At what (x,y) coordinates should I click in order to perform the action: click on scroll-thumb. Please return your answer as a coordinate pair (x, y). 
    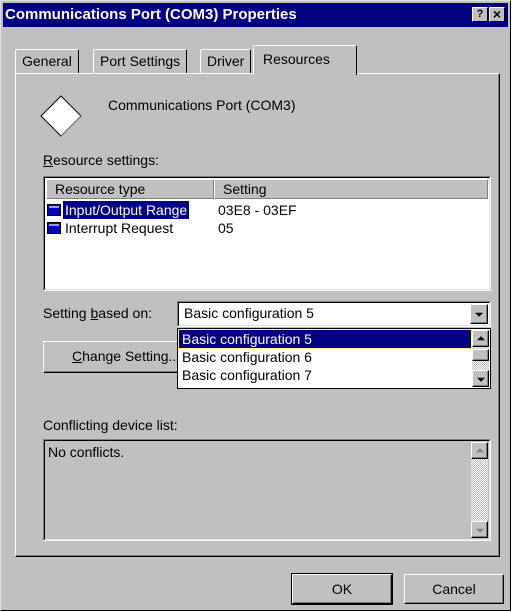
    Looking at the image, I should click on (480, 355).